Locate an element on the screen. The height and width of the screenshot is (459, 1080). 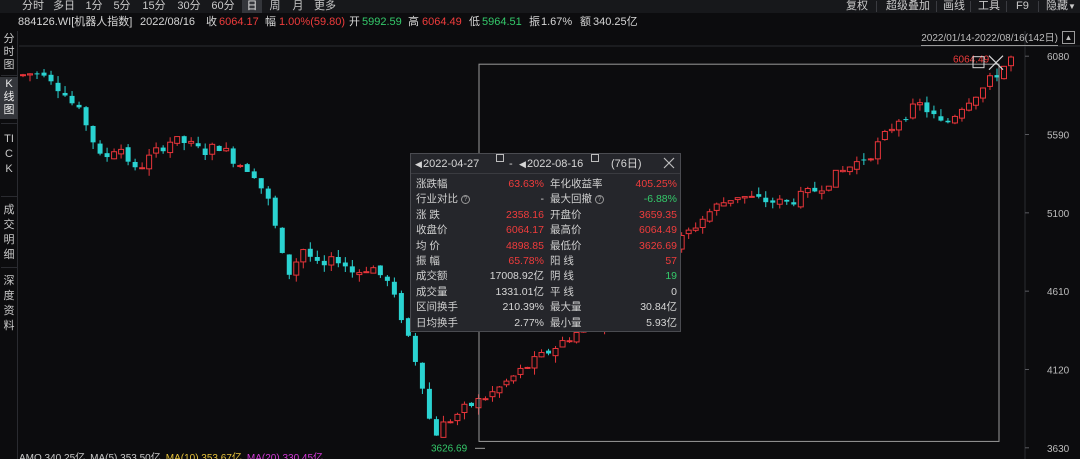
indicator-value: AMO 340.25亿 is located at coordinates (52, 456).